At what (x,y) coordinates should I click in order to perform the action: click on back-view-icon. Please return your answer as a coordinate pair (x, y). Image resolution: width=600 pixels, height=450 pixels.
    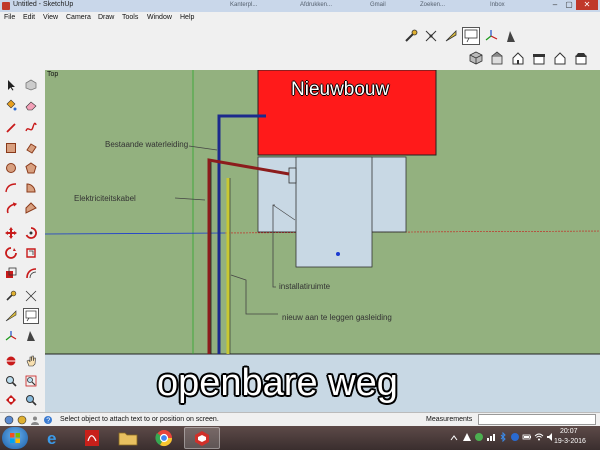
    Looking at the image, I should click on (560, 58).